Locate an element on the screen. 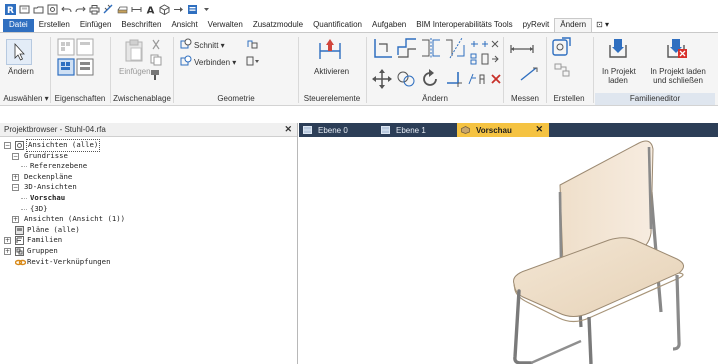 Image resolution: width=718 pixels, height=364 pixels. tab-datei: Datei is located at coordinates (18, 25).